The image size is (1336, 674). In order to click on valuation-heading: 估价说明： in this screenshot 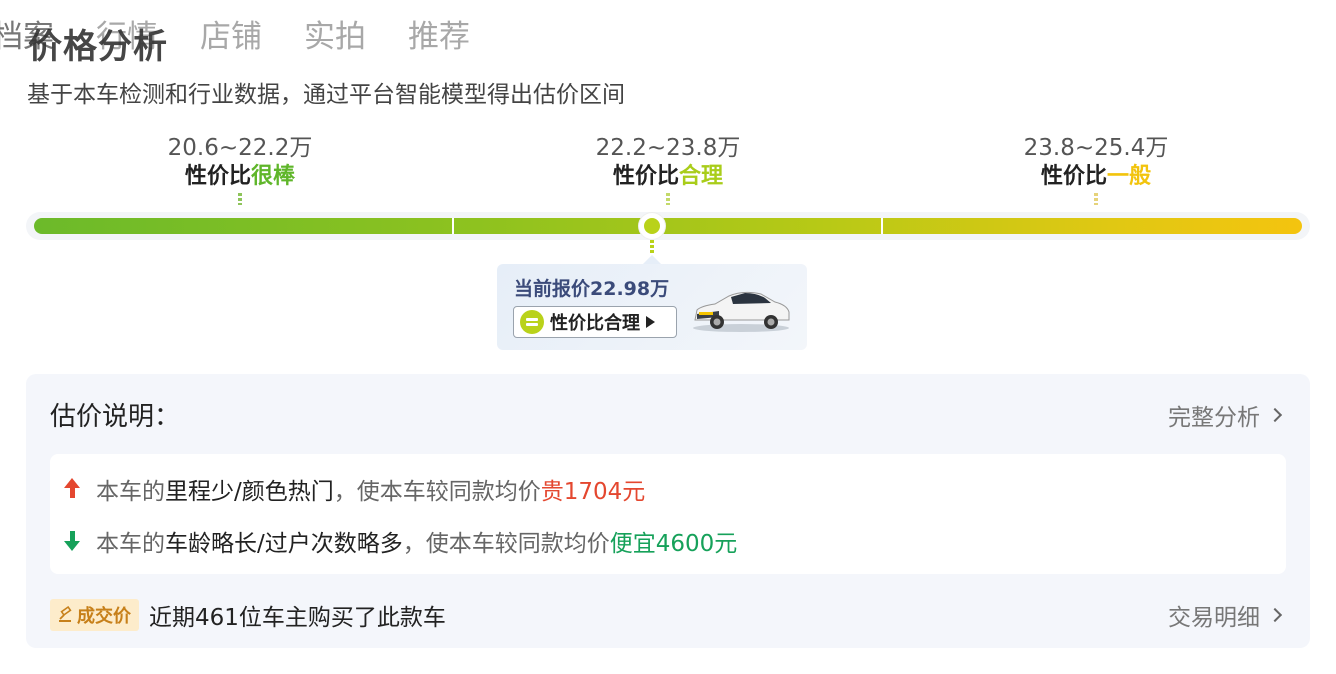, I will do `click(115, 417)`.